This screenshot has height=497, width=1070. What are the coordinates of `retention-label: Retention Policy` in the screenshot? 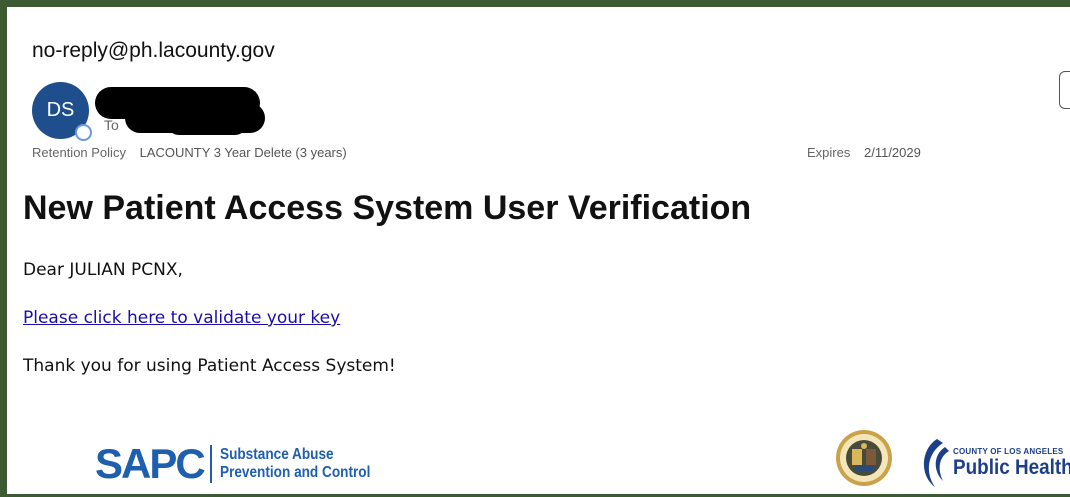 It's located at (79, 152).